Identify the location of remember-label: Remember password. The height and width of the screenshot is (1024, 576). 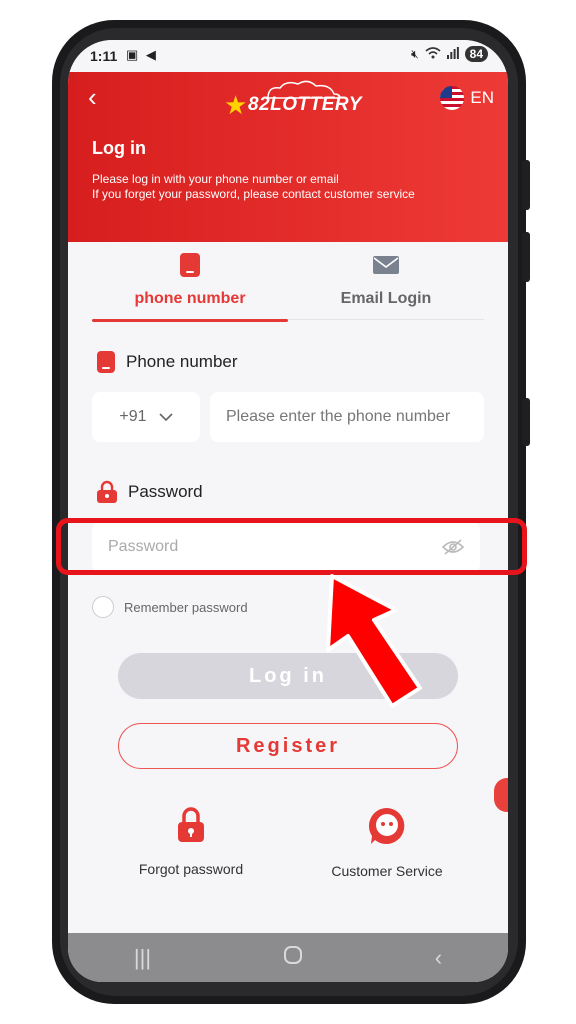
(186, 607).